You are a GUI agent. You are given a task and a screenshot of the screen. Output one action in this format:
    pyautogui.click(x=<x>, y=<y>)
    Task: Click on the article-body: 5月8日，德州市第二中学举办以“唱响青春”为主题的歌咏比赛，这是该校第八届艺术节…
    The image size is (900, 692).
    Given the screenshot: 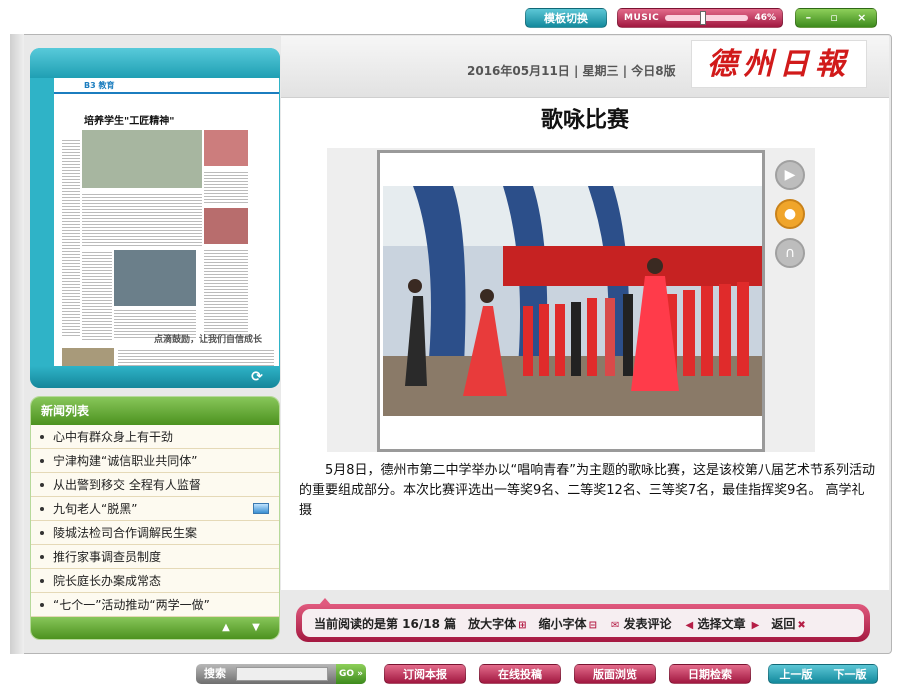 What is the action you would take?
    pyautogui.click(x=587, y=490)
    